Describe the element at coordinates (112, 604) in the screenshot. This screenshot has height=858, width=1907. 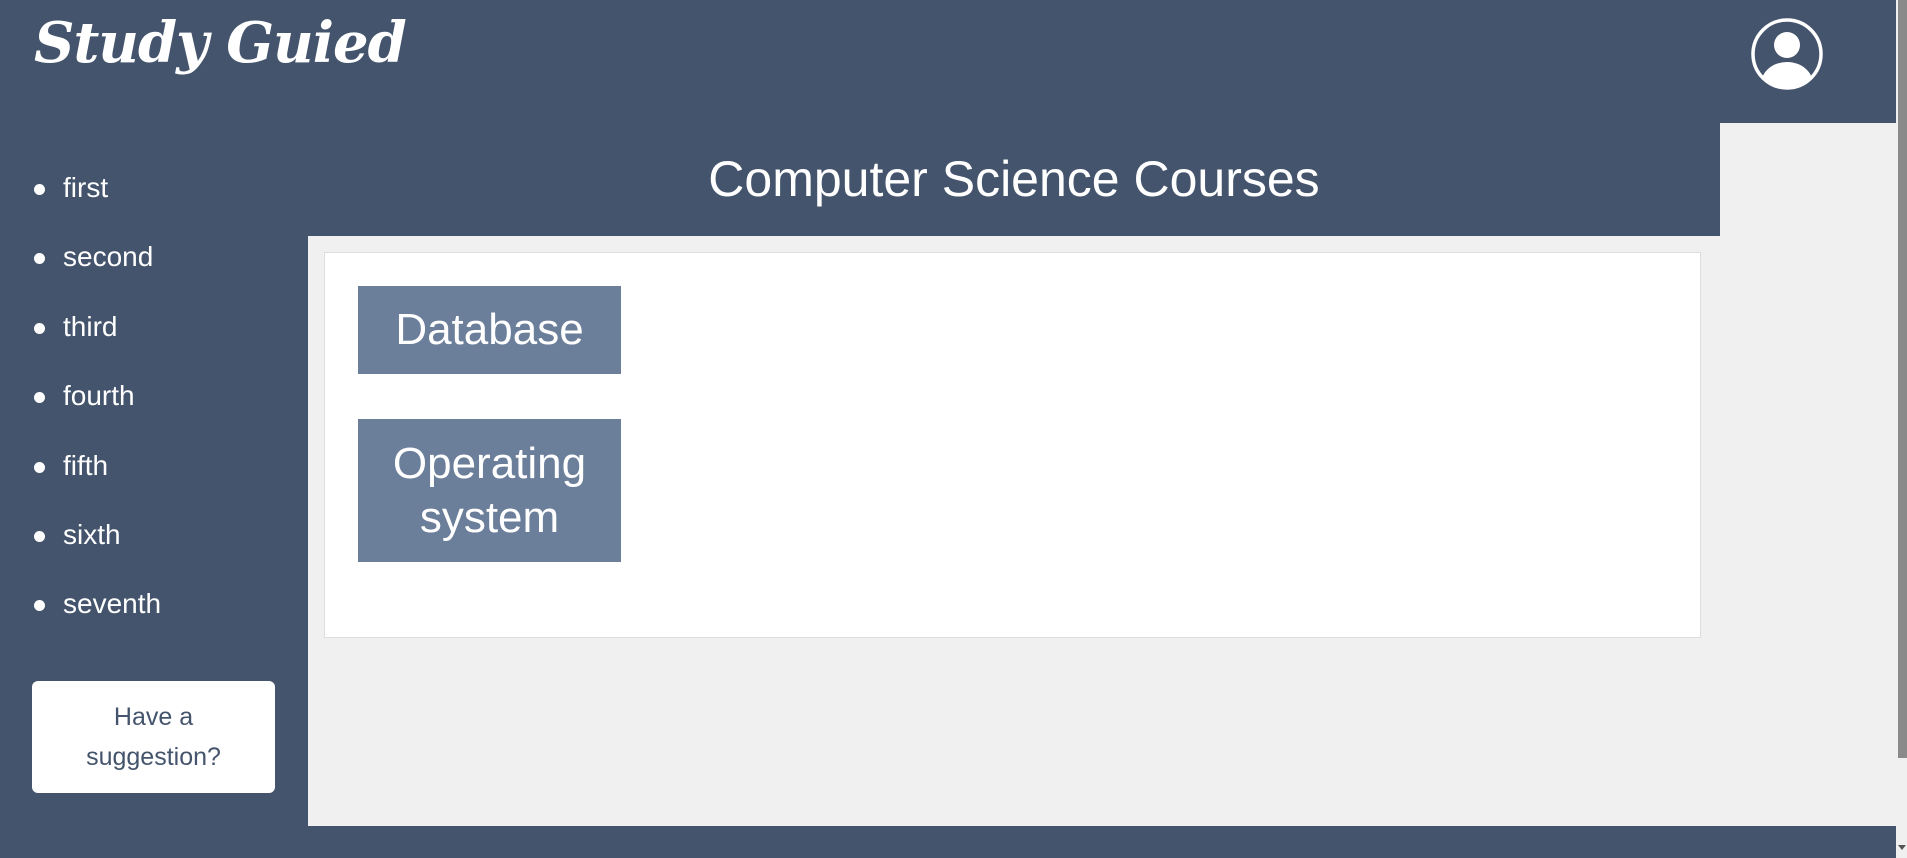
I see `sidebar-item-label: seventh` at that location.